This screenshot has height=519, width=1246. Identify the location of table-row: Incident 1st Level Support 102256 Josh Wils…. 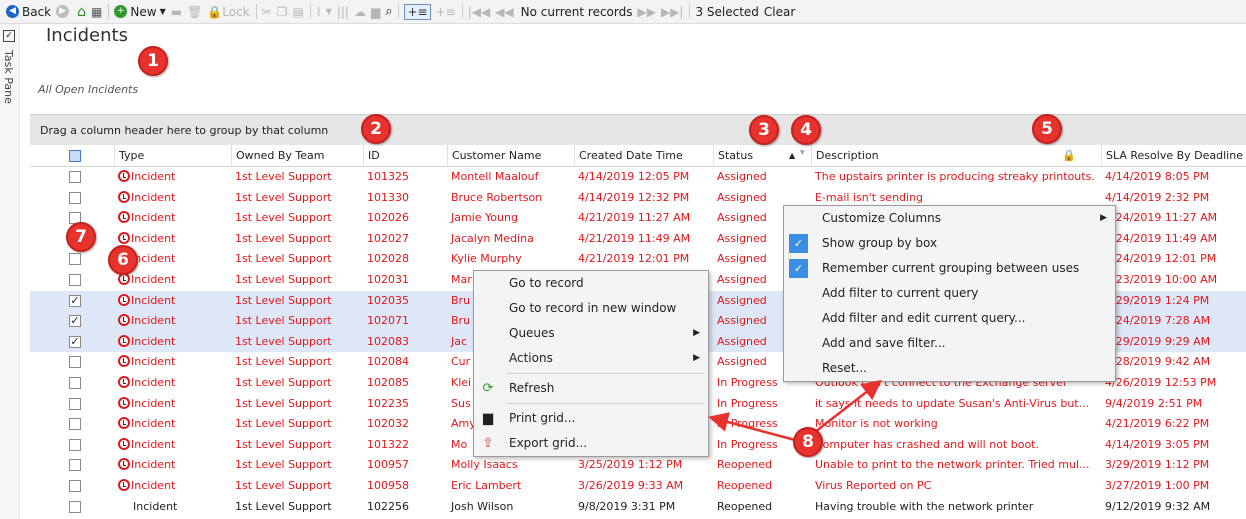
(638, 507).